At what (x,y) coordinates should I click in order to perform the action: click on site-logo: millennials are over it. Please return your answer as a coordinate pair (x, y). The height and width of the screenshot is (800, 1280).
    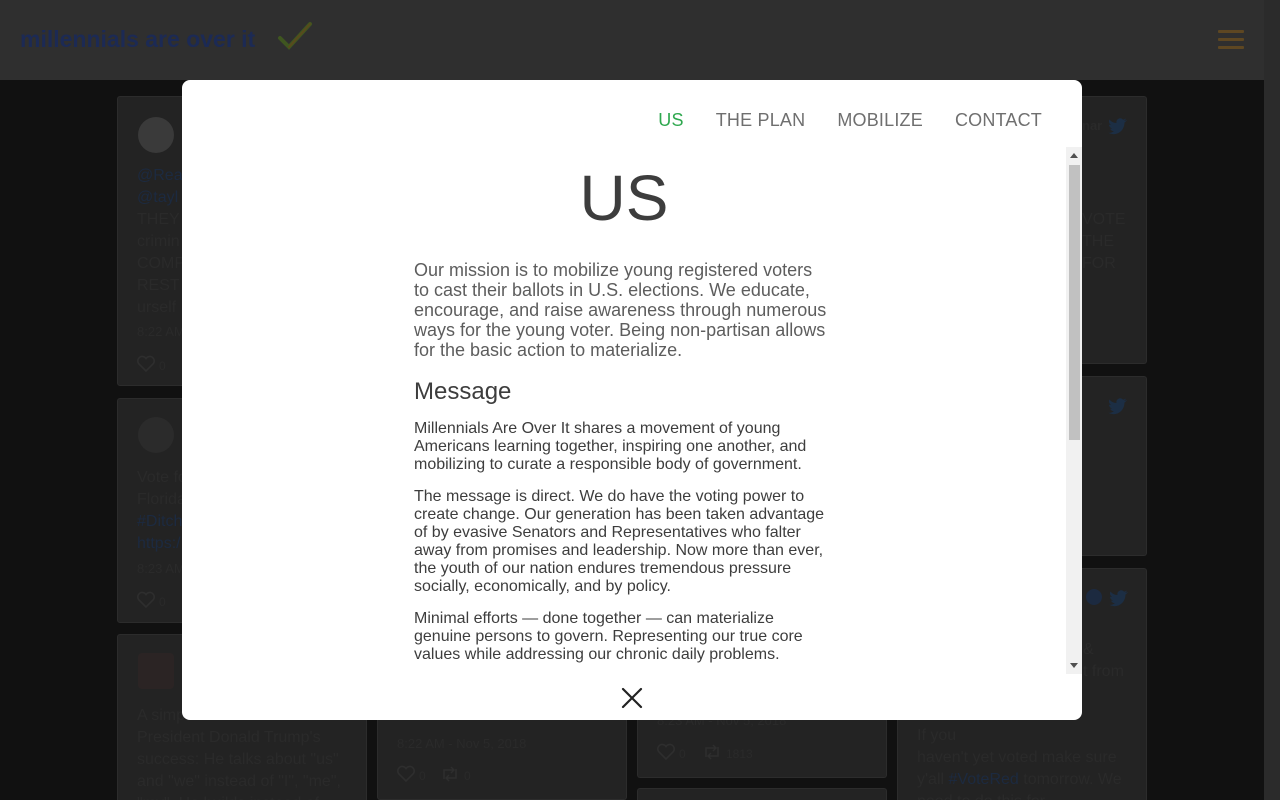
    Looking at the image, I should click on (137, 39).